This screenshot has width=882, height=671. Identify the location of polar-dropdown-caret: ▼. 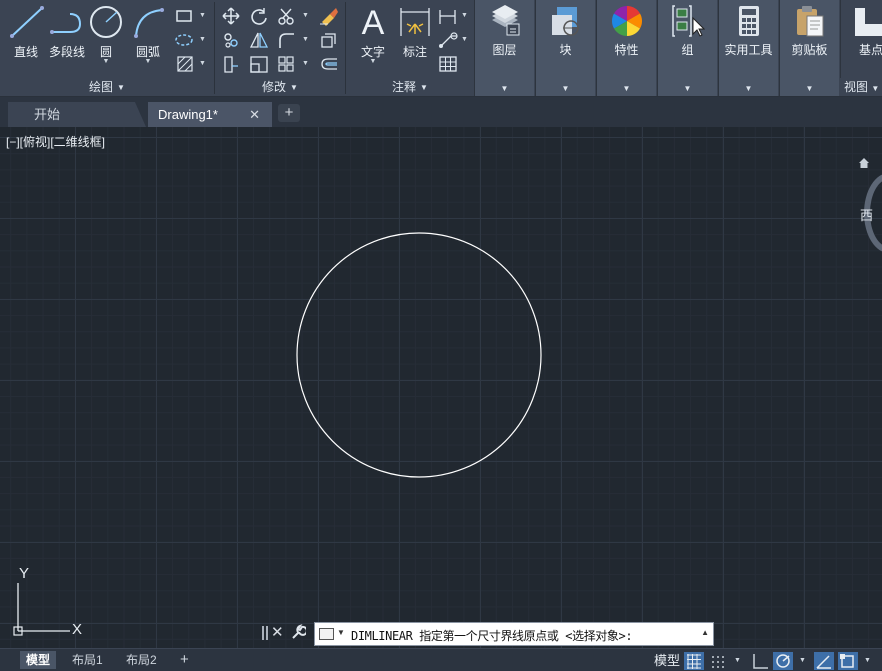
(802, 660).